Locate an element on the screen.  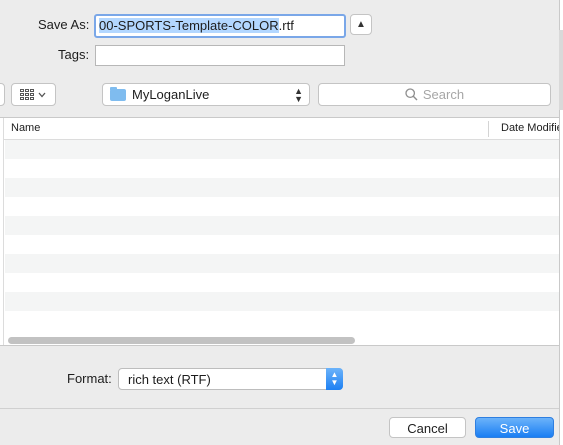
search-field: Search is located at coordinates (434, 94).